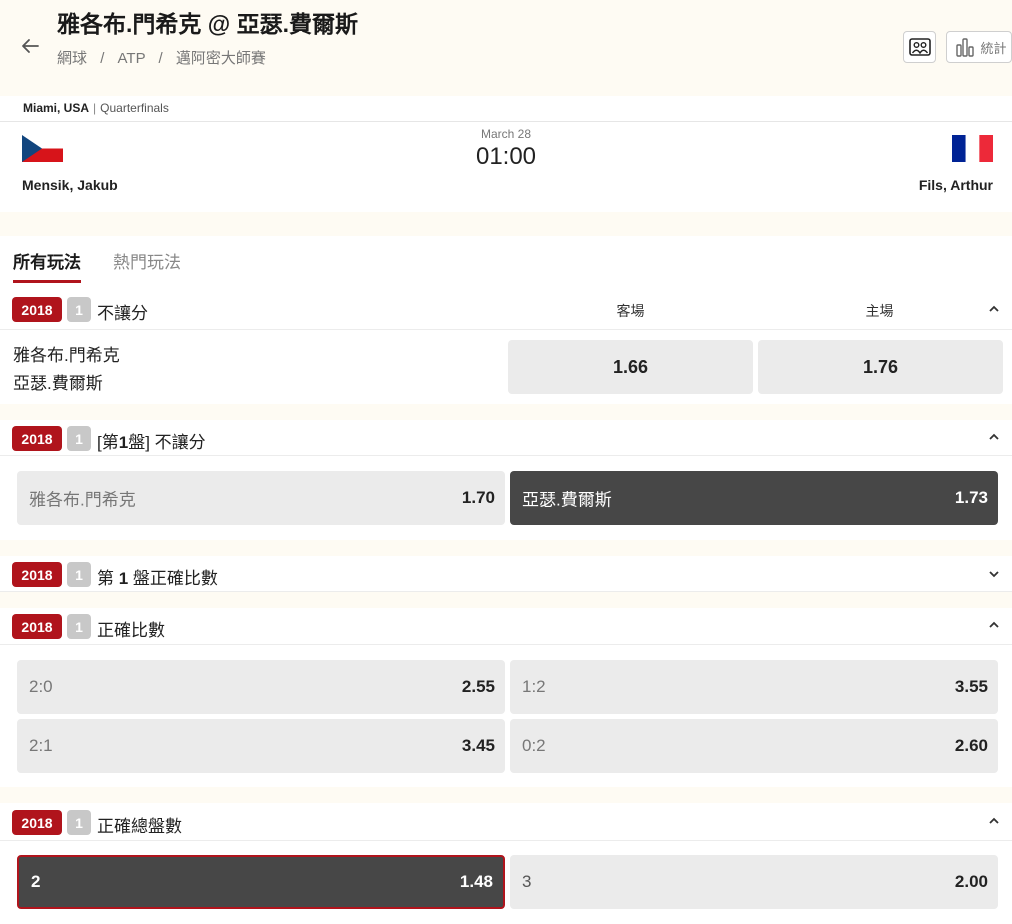 This screenshot has width=1012, height=924. What do you see at coordinates (506, 48) in the screenshot?
I see `page-header: 雅各布.門希克 @ 亞瑟.費爾斯 網球 / ATP / 邁阿密大師賽 統計` at bounding box center [506, 48].